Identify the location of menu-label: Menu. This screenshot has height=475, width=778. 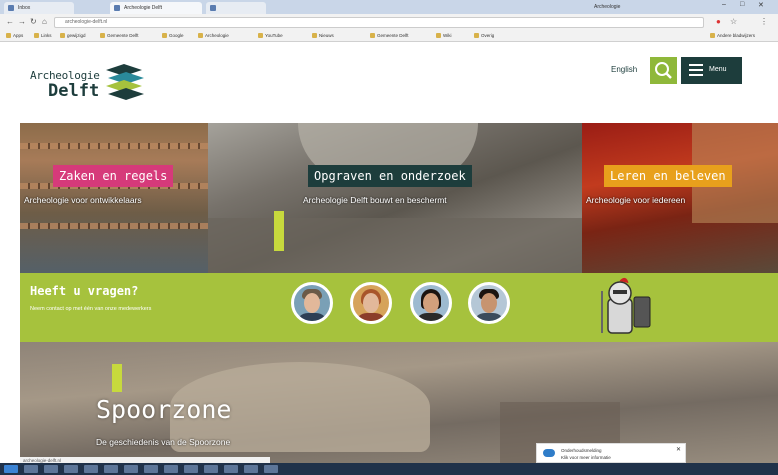
(718, 69).